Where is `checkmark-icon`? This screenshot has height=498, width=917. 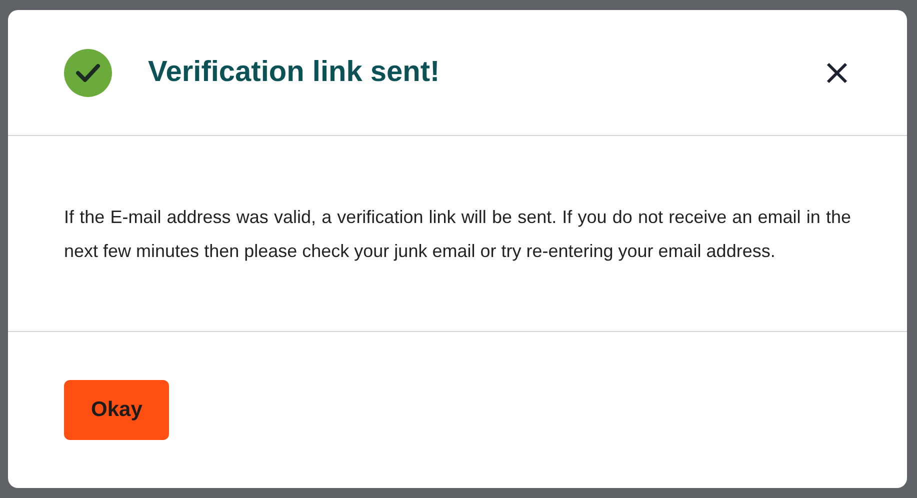
checkmark-icon is located at coordinates (88, 72).